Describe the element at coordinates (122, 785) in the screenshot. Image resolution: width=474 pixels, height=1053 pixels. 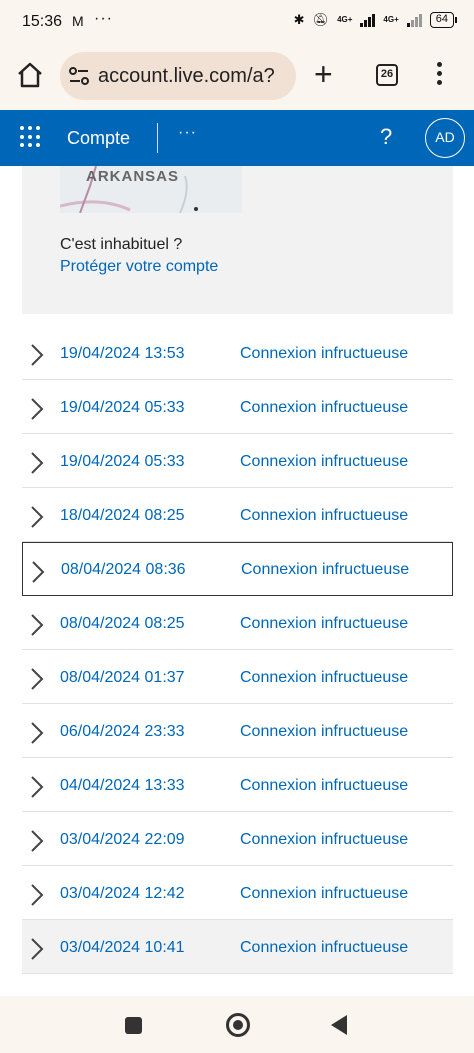
I see `activity-date: 04/04/2024 13:33` at that location.